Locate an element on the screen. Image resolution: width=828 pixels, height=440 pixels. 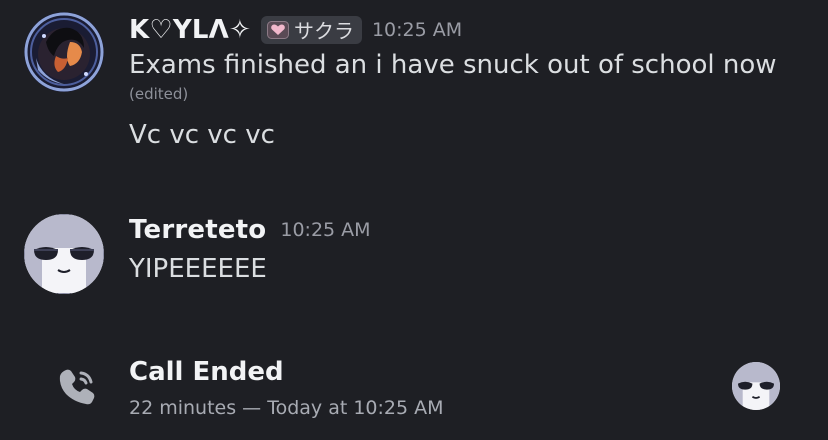
phone-call-icon is located at coordinates (77, 387).